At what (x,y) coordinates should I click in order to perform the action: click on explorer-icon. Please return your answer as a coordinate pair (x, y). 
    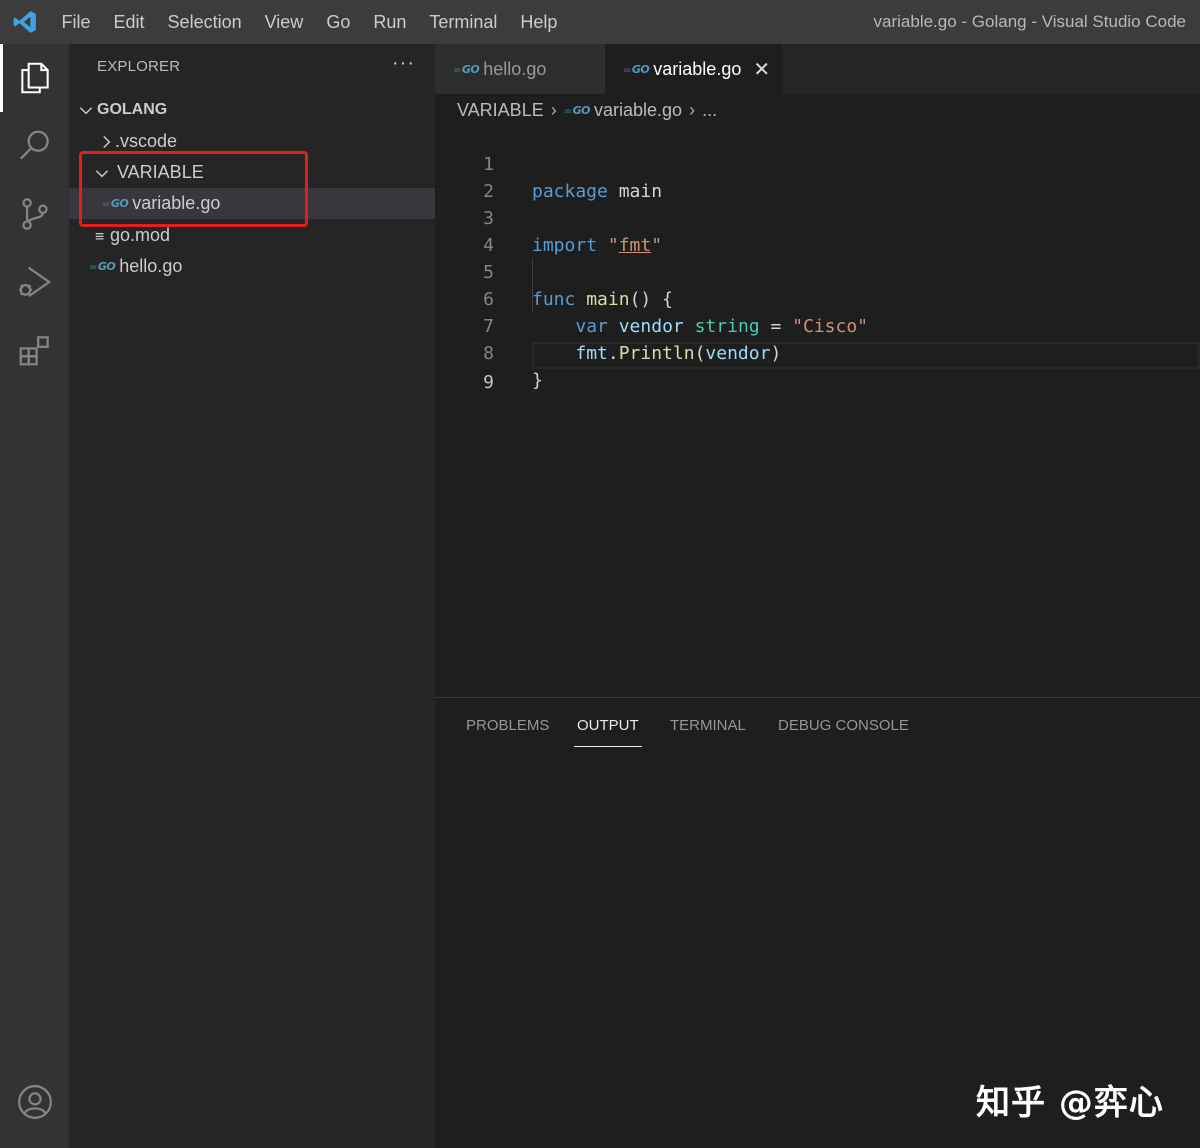
    Looking at the image, I should click on (34, 78).